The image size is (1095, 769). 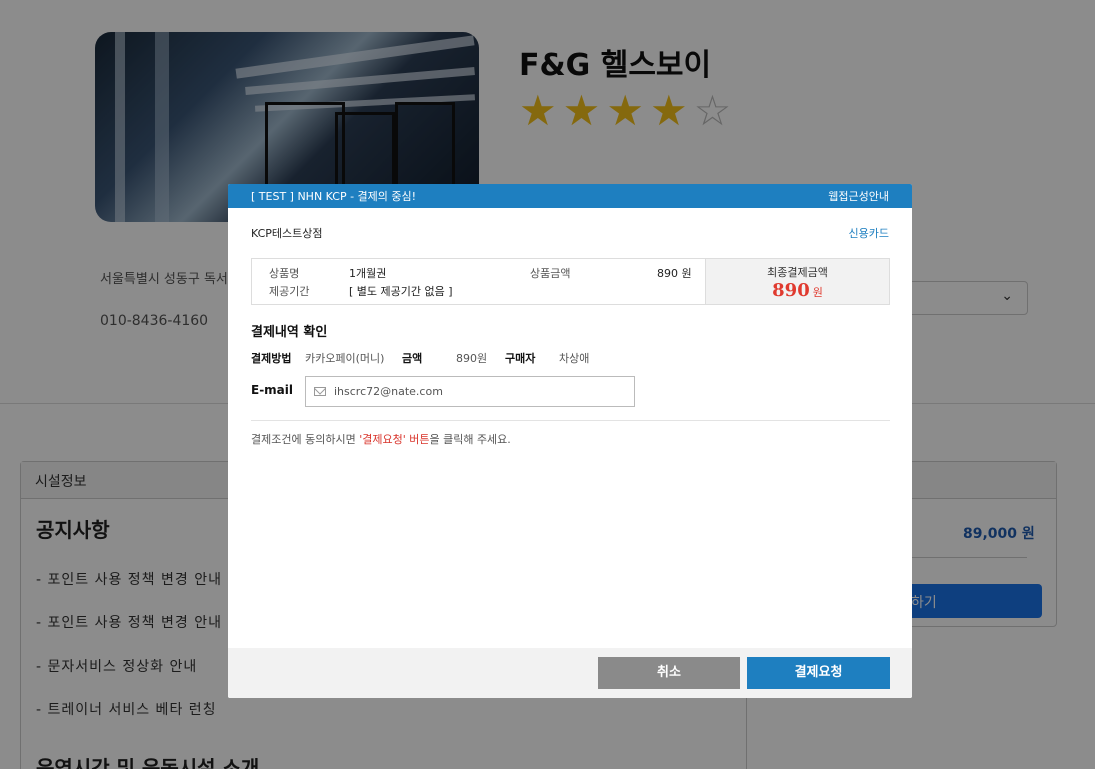 I want to click on pay-request-button: 결제요청, so click(x=818, y=673).